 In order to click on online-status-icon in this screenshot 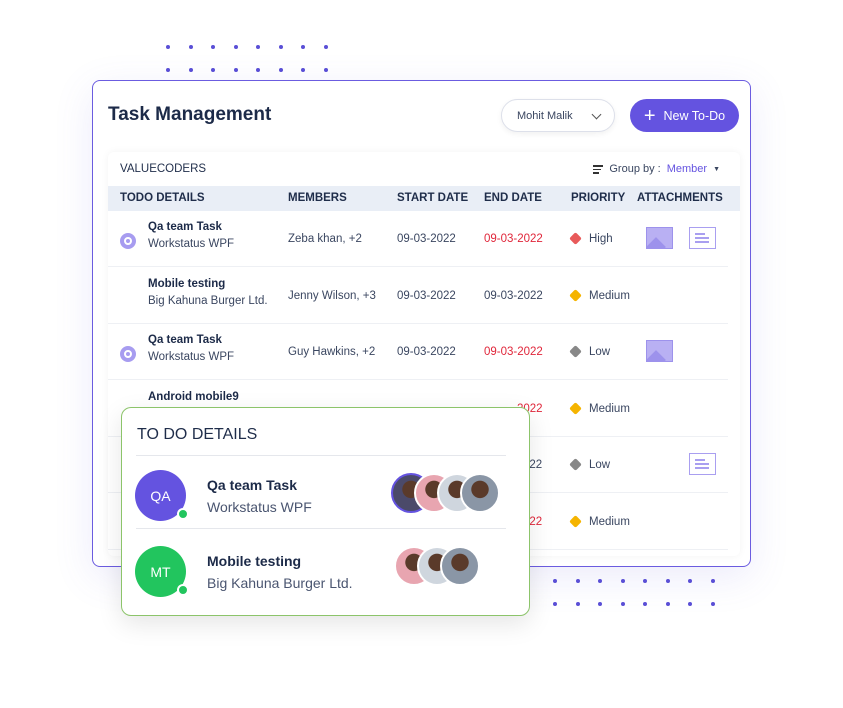, I will do `click(183, 590)`.